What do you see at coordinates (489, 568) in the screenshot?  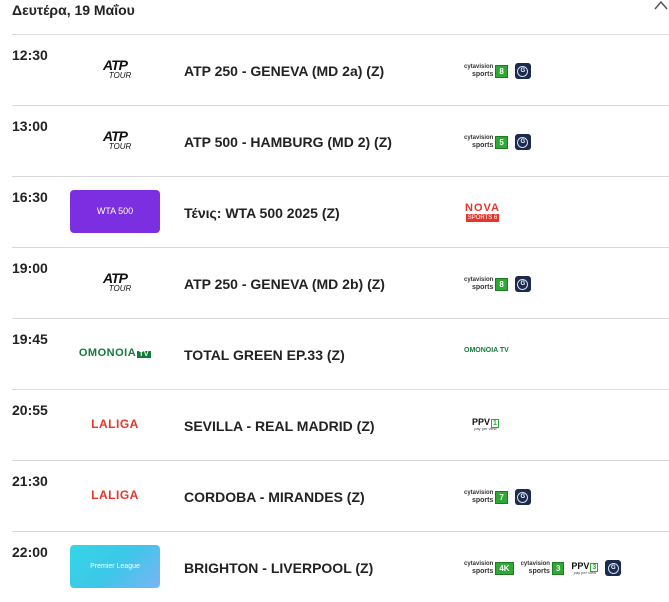 I see `cytavision-sports-4k-channel: cytavision sports 4K` at bounding box center [489, 568].